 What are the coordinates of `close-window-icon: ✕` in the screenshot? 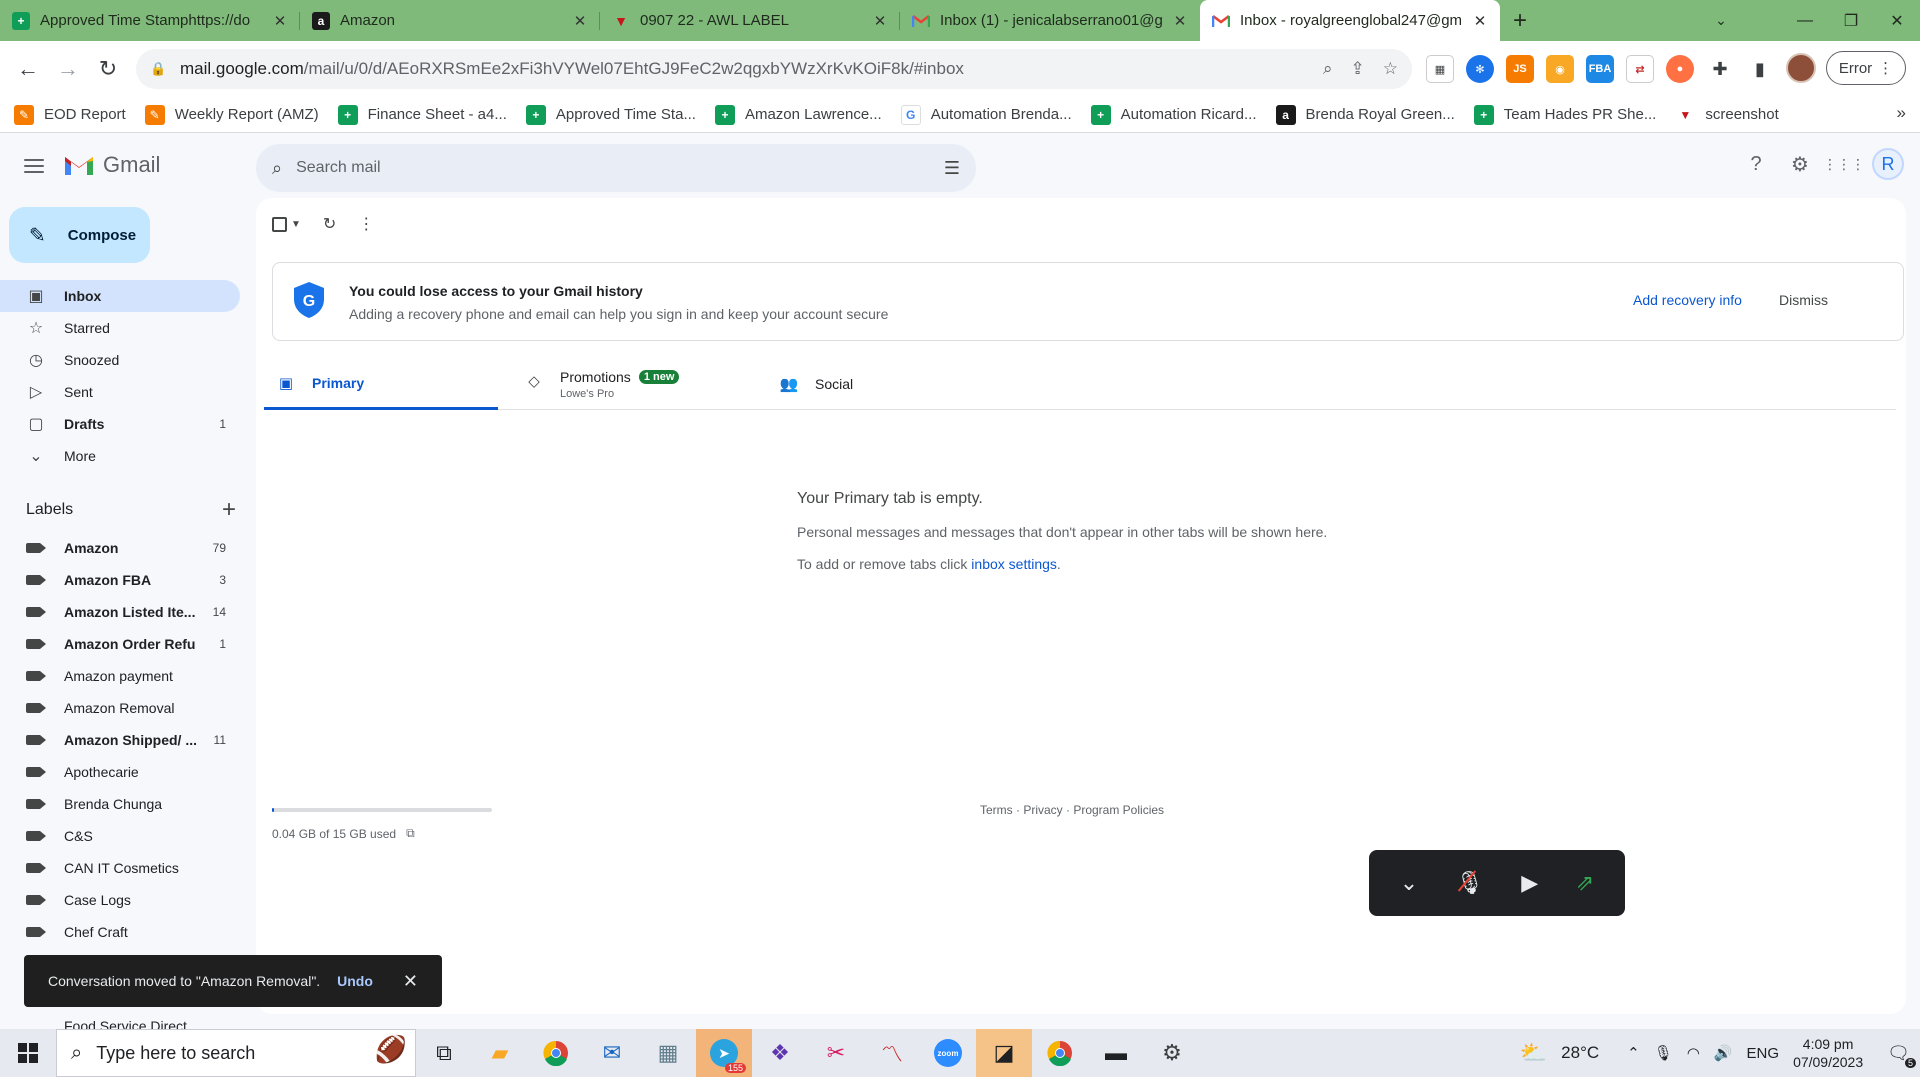 It's located at (1897, 20).